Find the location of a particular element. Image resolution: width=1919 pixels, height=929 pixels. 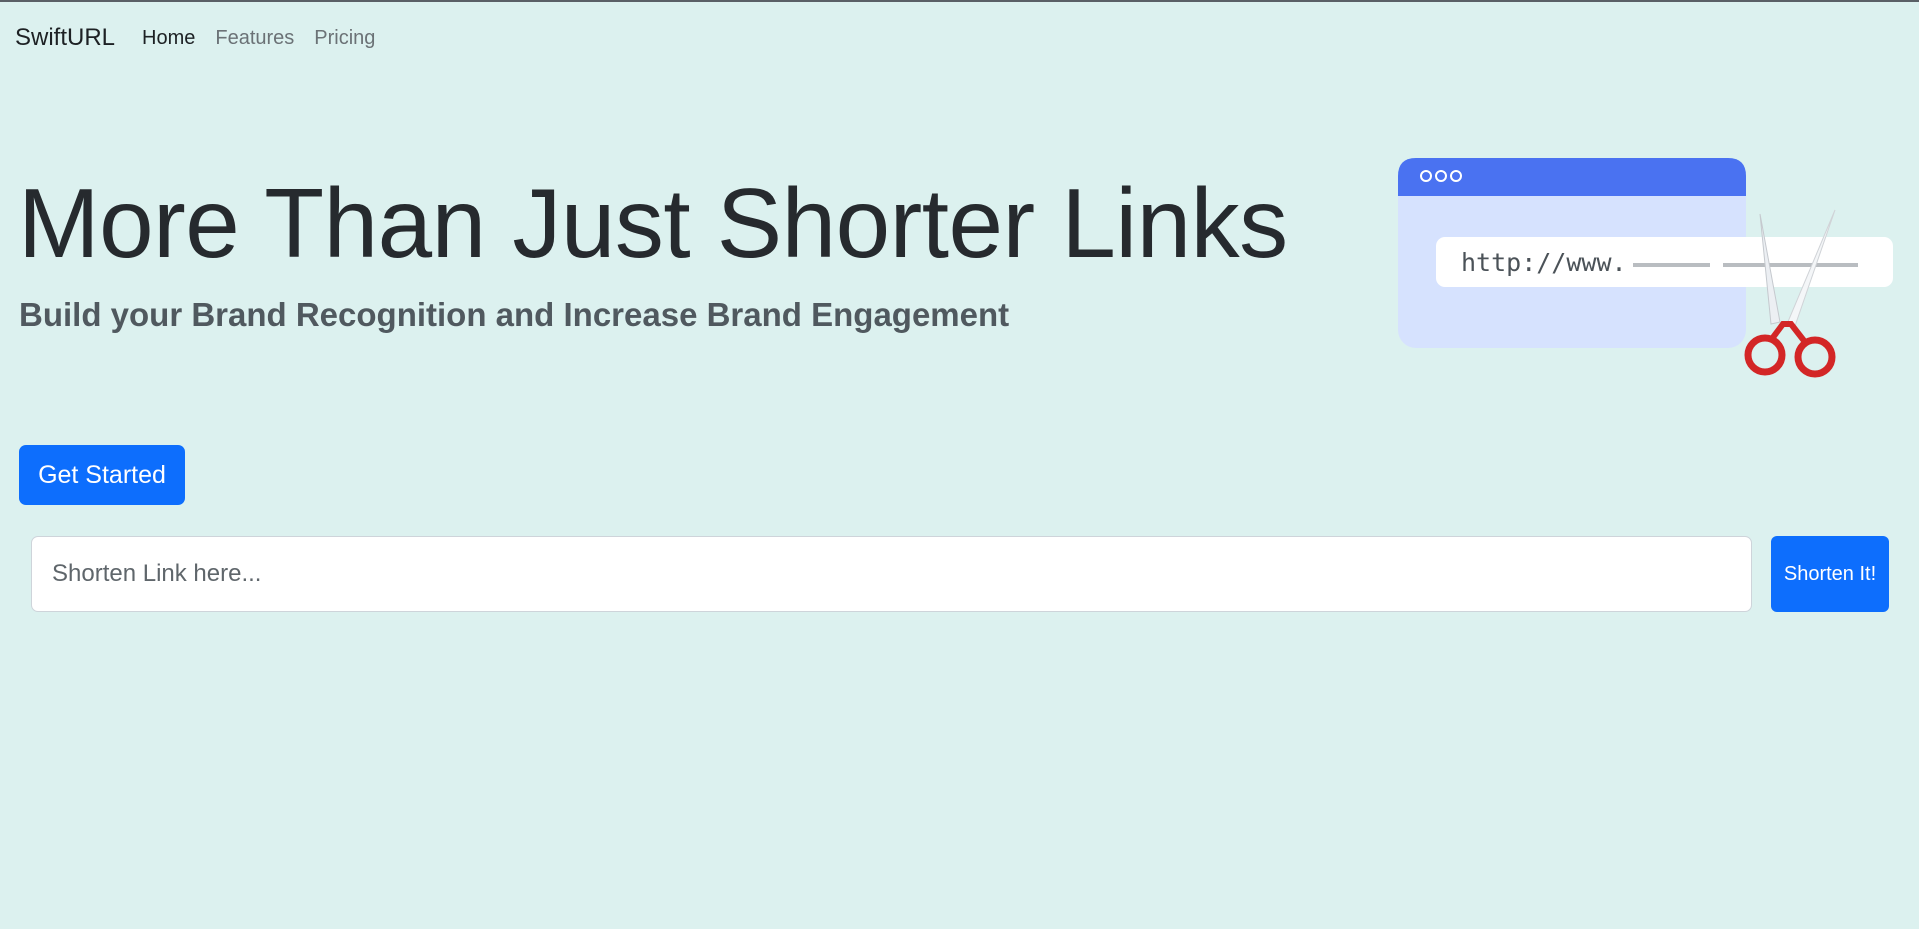

nav-links: Home Features Pricing is located at coordinates (258, 38).